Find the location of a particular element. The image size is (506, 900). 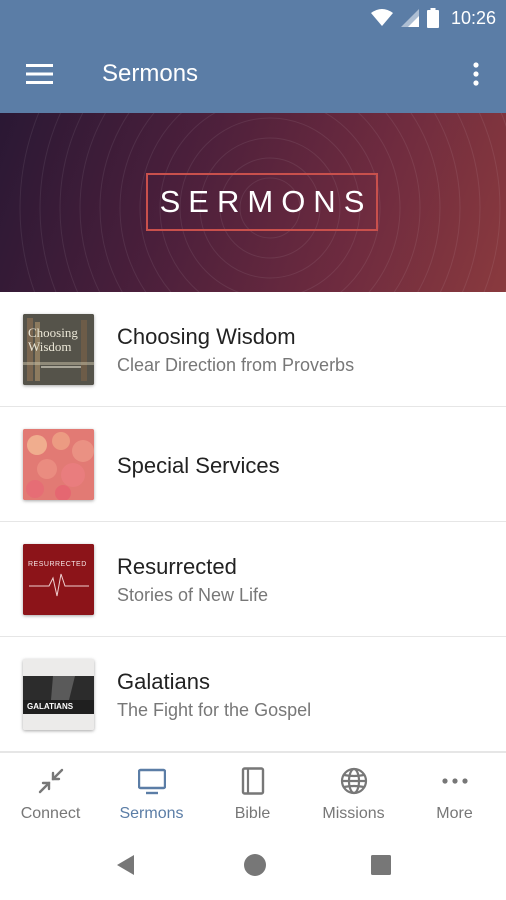

thumbnail-text: GALATIANS is located at coordinates (50, 706).